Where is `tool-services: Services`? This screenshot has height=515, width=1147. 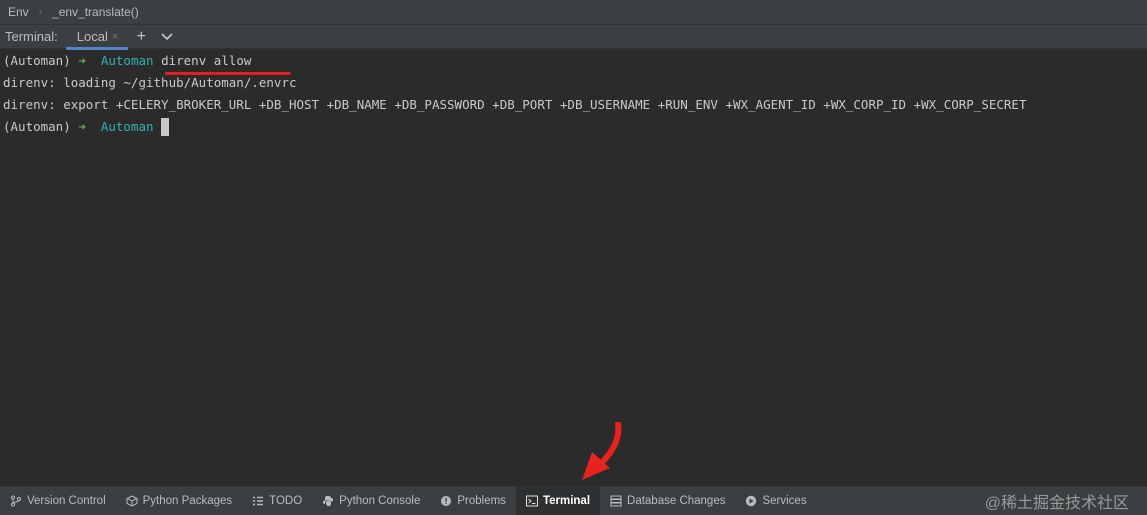
tool-services: Services is located at coordinates (775, 501).